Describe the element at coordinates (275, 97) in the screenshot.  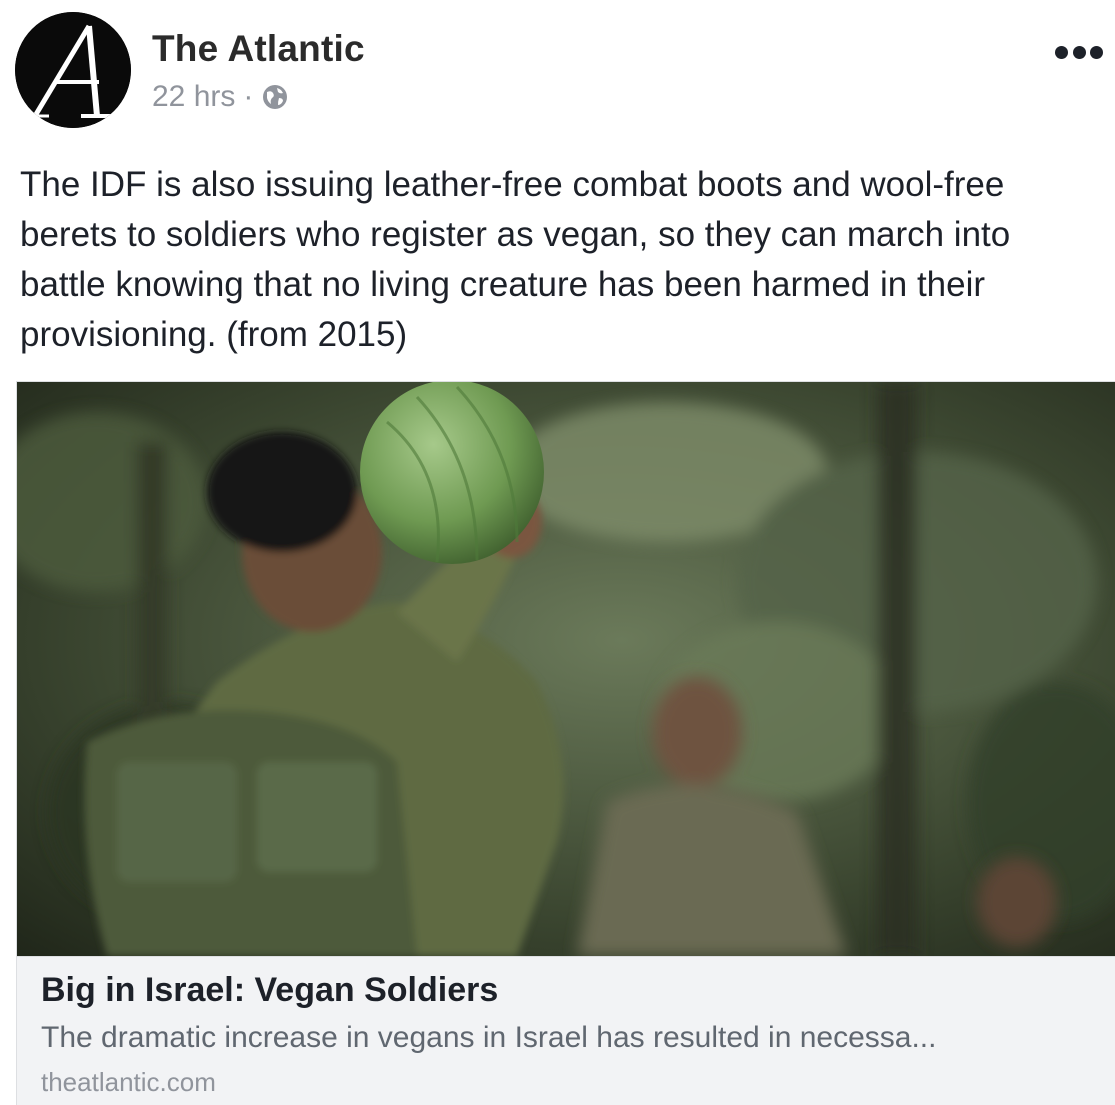
I see `globe-icon` at that location.